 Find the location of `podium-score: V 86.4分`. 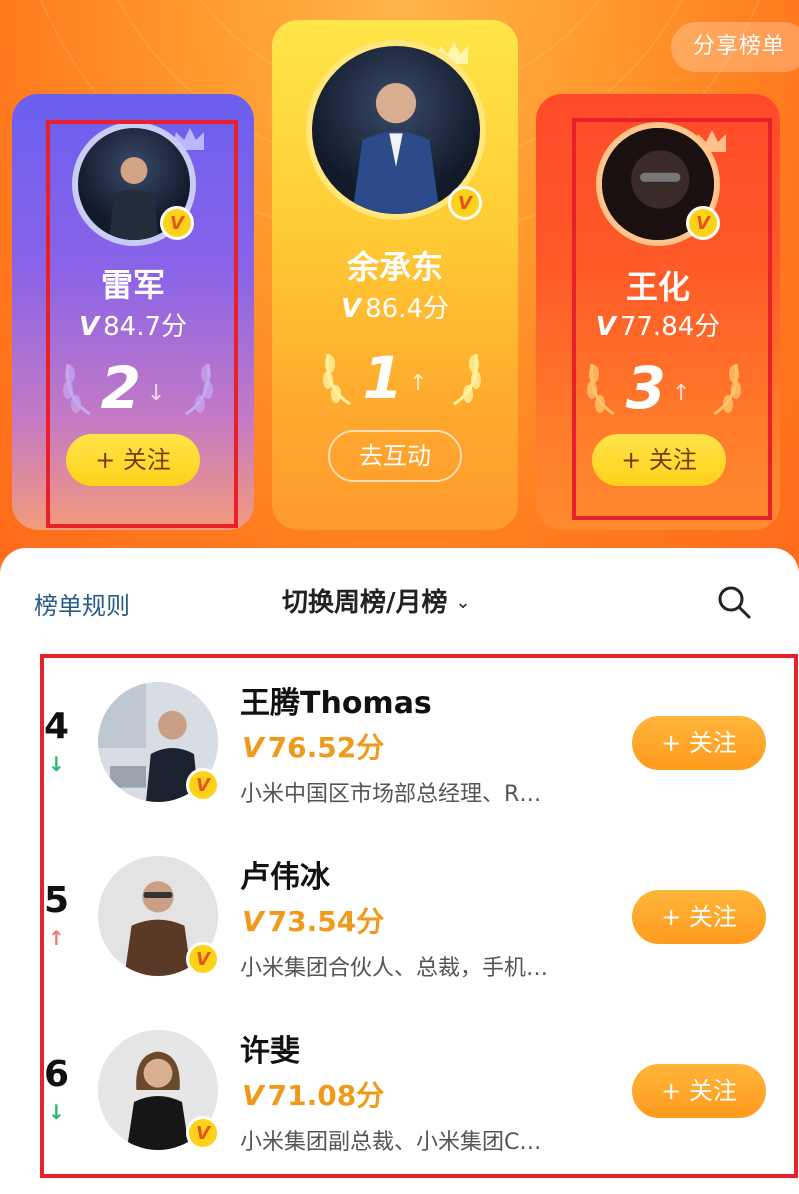

podium-score: V 86.4分 is located at coordinates (395, 306).